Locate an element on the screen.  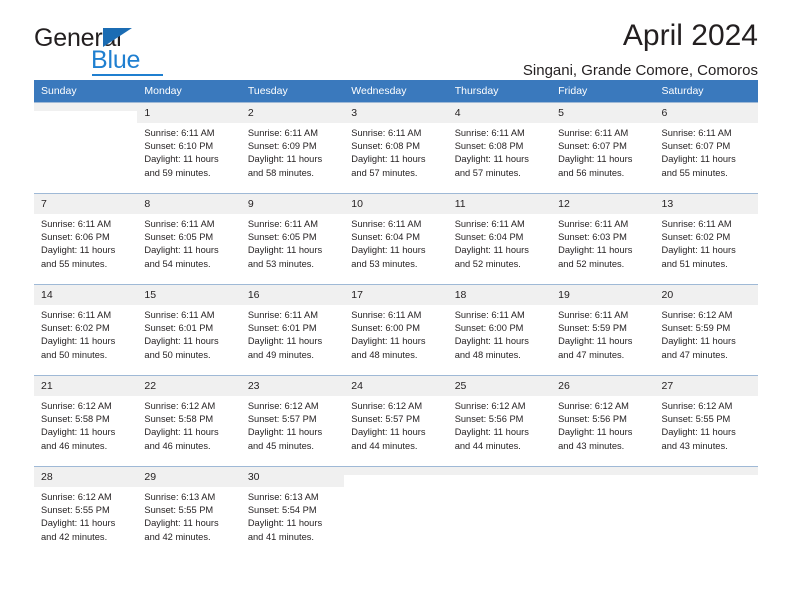
daylight-text-line2: and 42 minutes. is located at coordinates (177, 536).